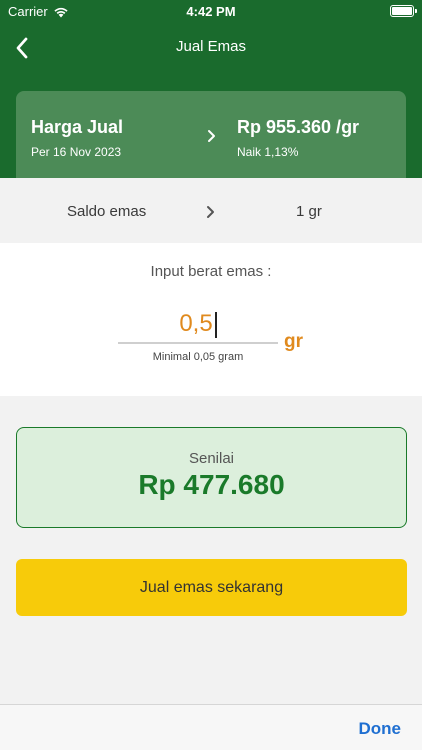  Describe the element at coordinates (380, 729) in the screenshot. I see `done-button: Done` at that location.